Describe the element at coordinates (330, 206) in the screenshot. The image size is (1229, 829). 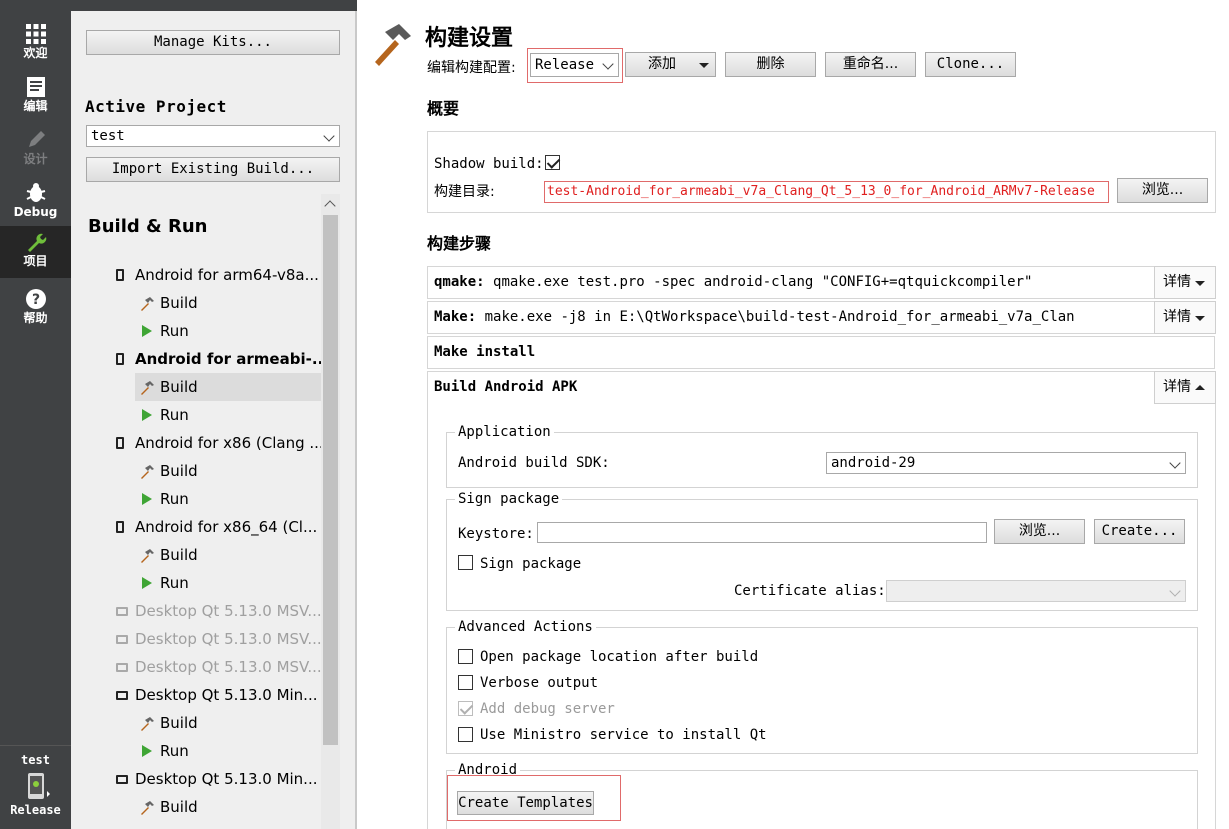
I see `chevron-up-icon` at that location.